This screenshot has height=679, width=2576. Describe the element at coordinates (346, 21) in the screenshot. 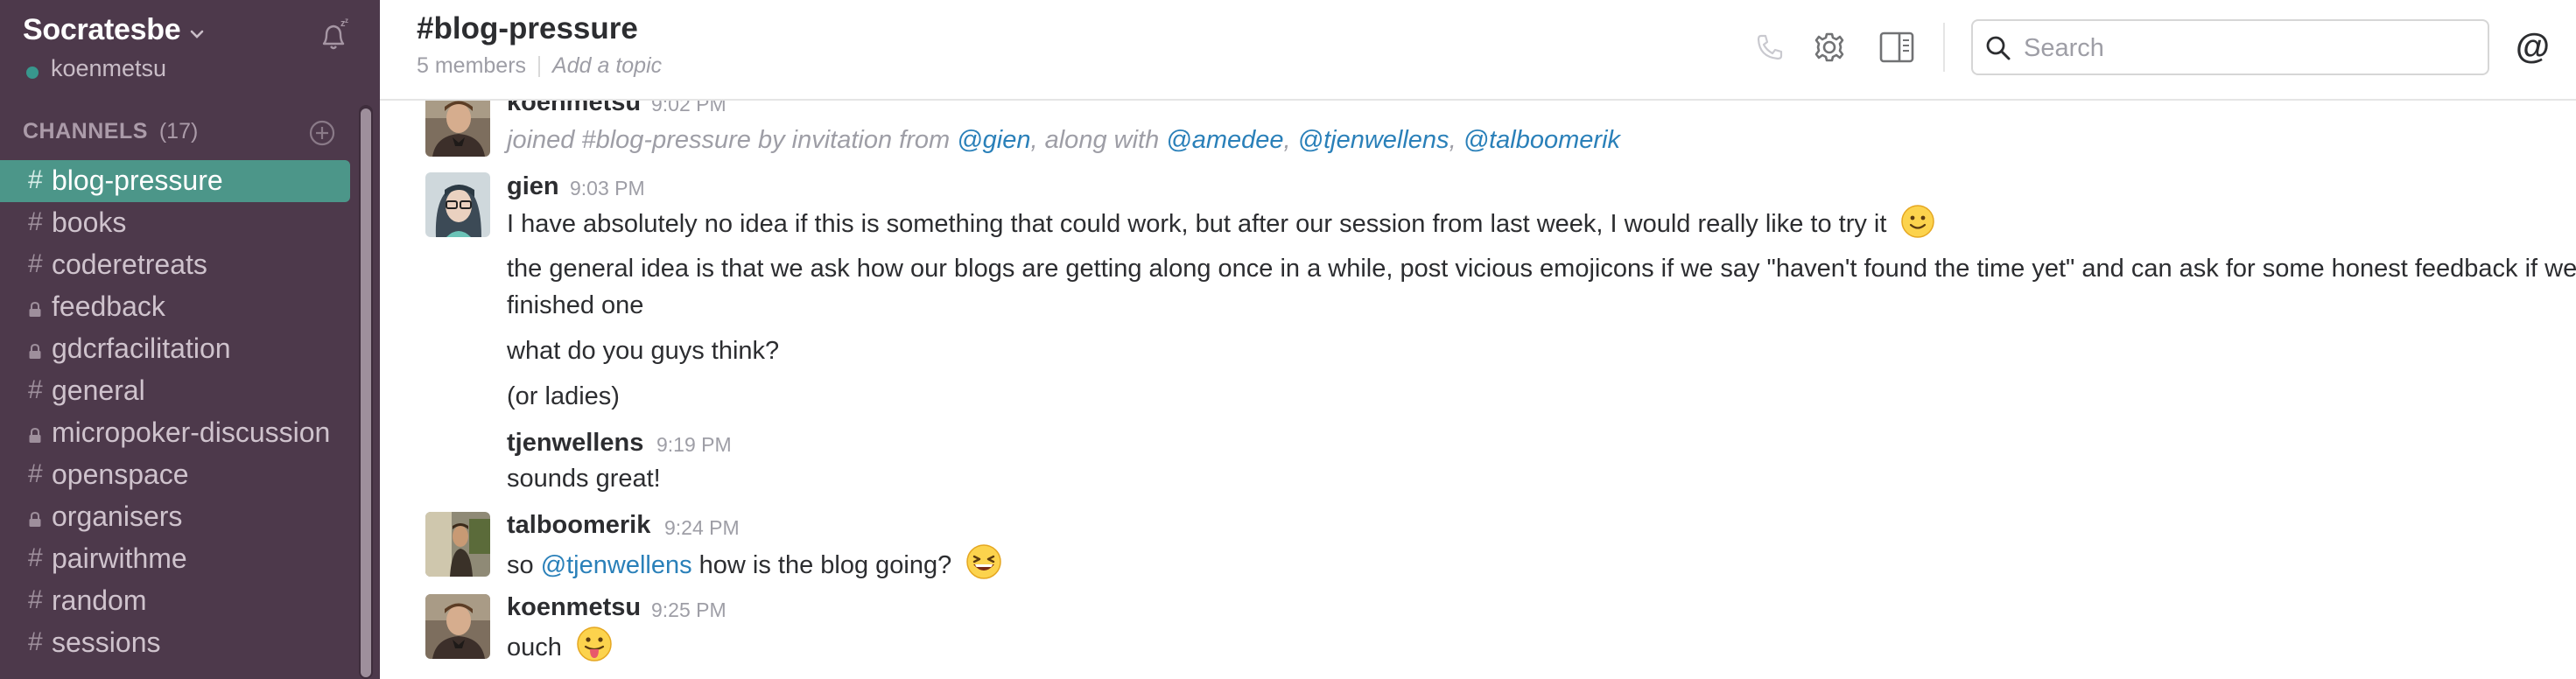

I see `svg-text: z` at that location.